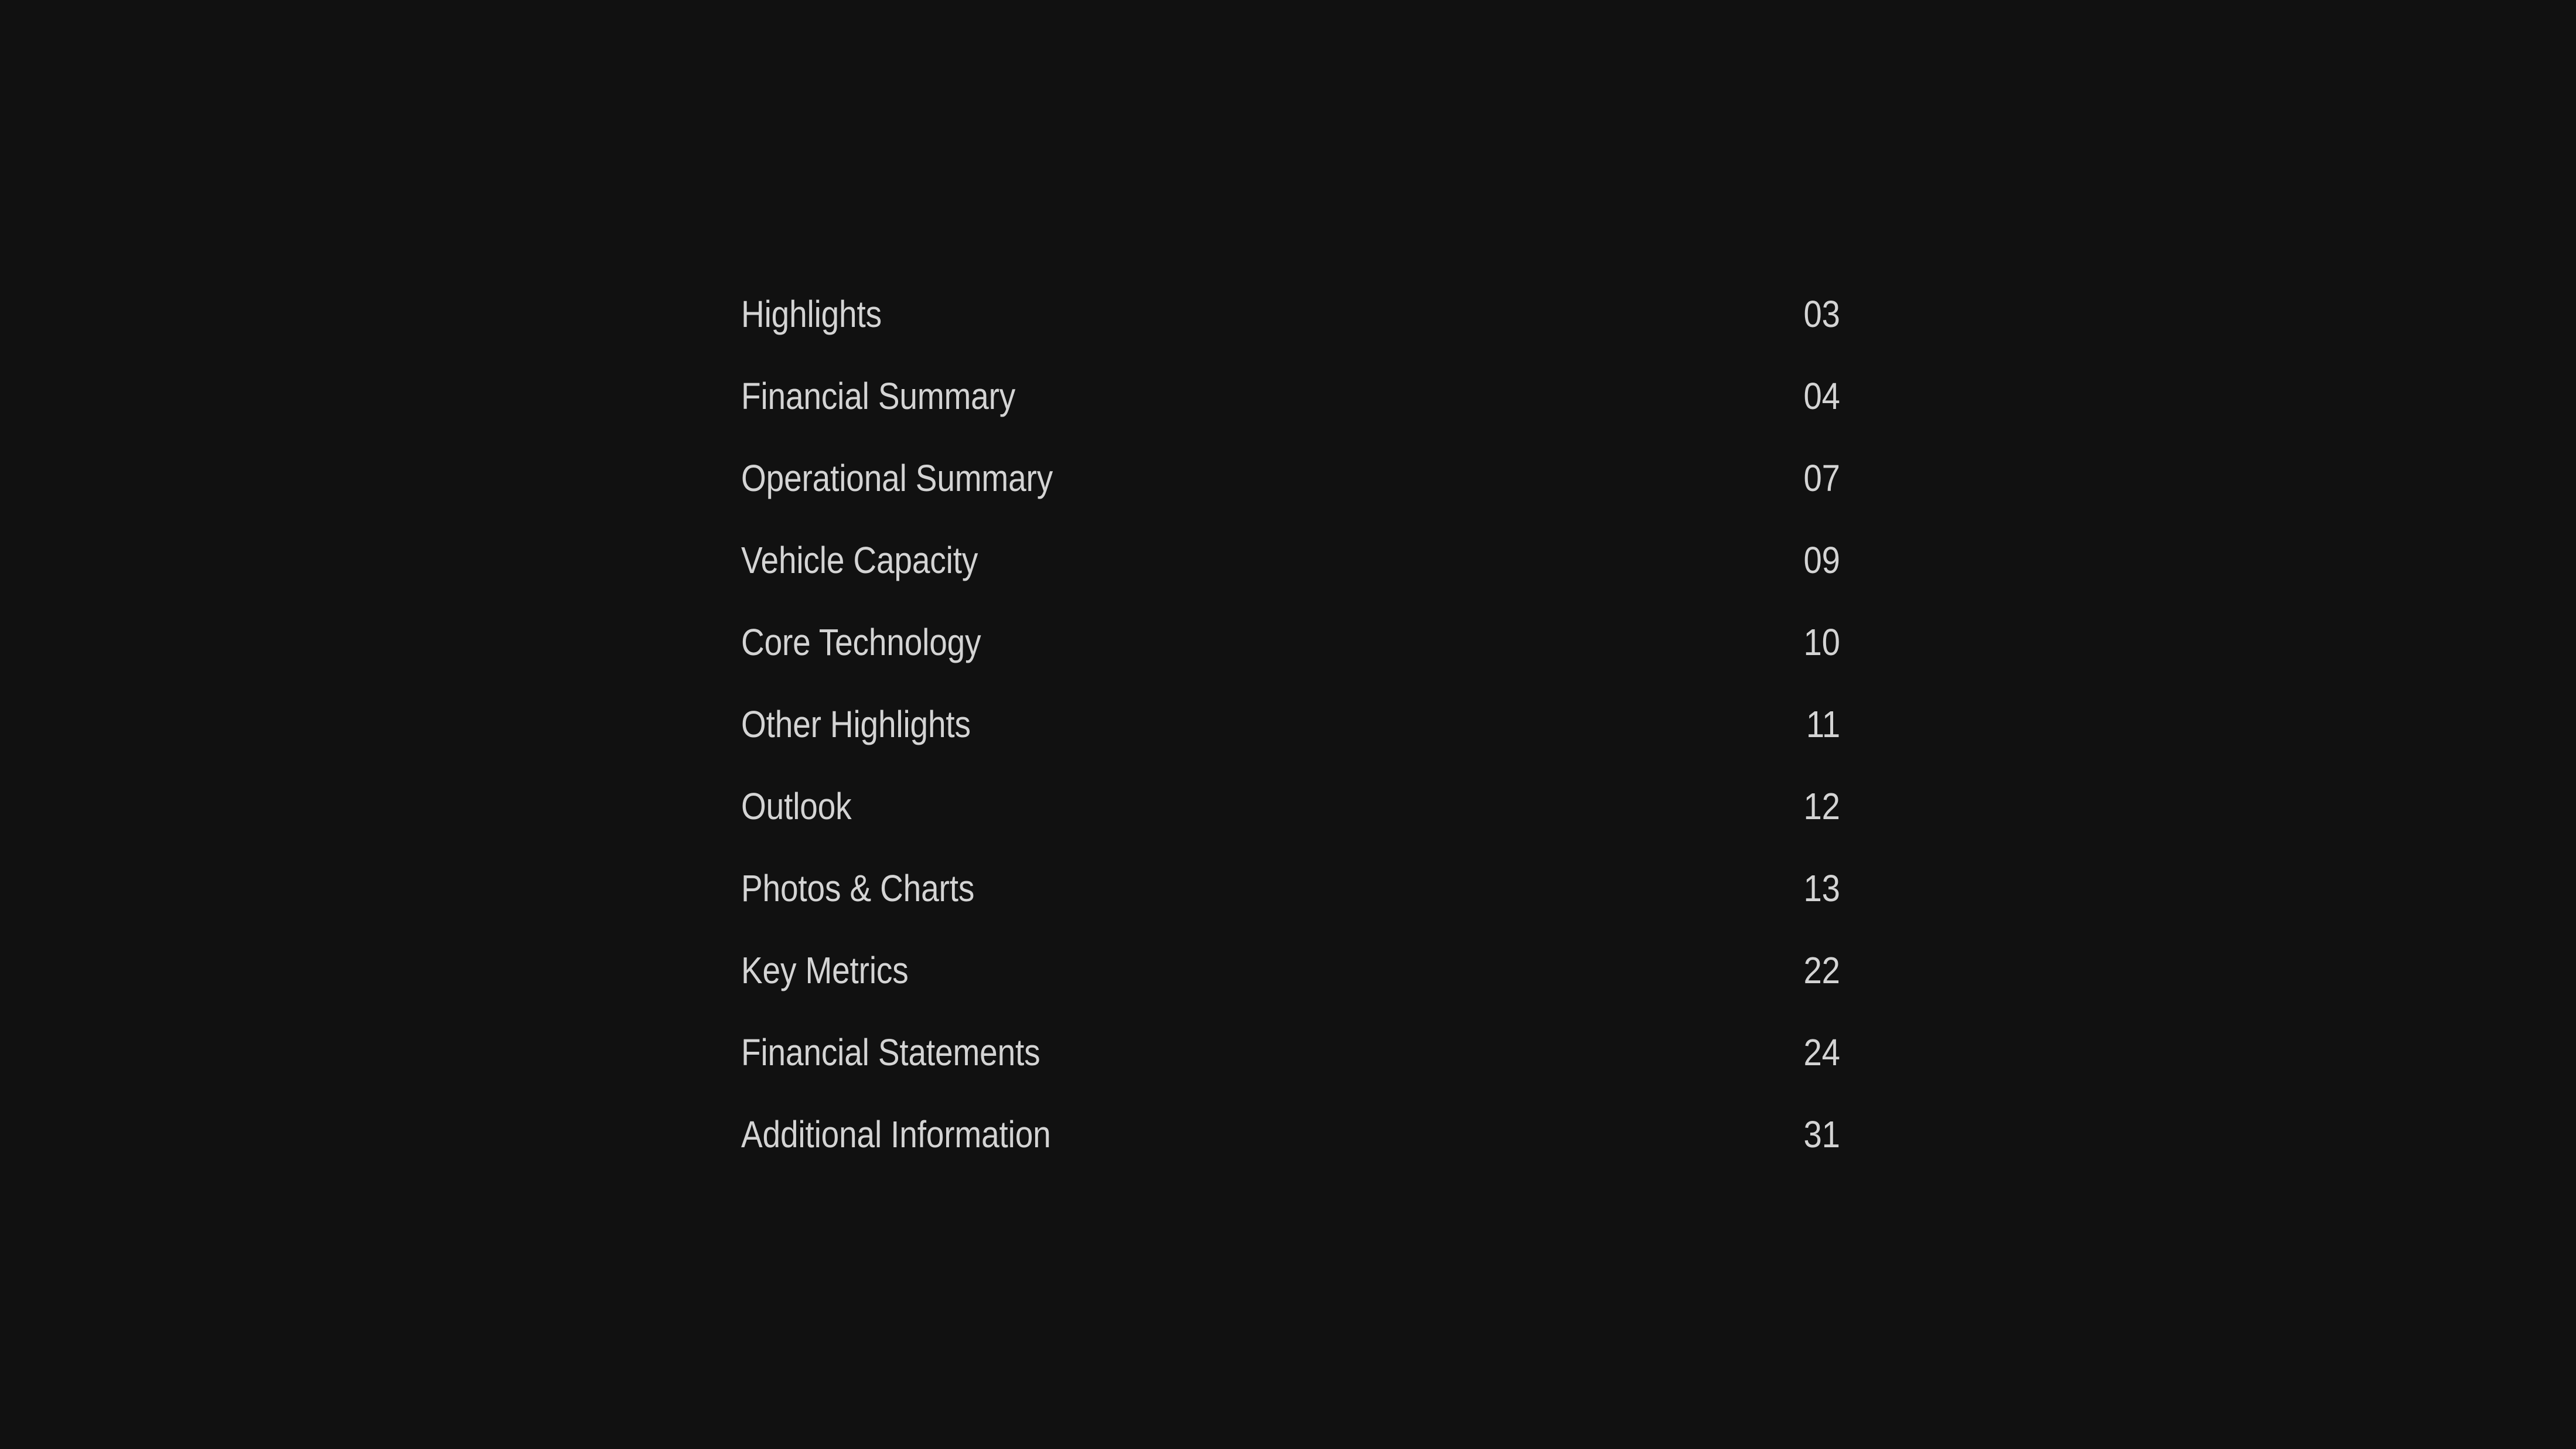  What do you see at coordinates (1290, 970) in the screenshot?
I see `toc-entry: Key Metrics 22` at bounding box center [1290, 970].